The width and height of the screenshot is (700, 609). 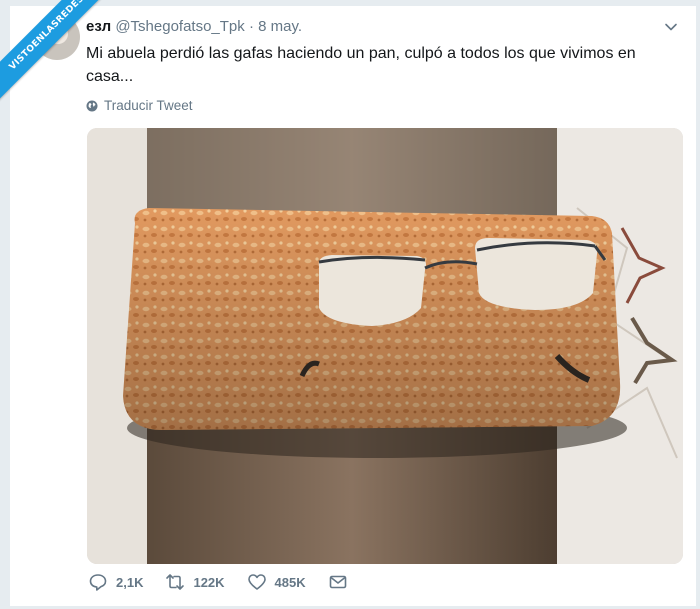 What do you see at coordinates (98, 582) in the screenshot?
I see `comment-icon` at bounding box center [98, 582].